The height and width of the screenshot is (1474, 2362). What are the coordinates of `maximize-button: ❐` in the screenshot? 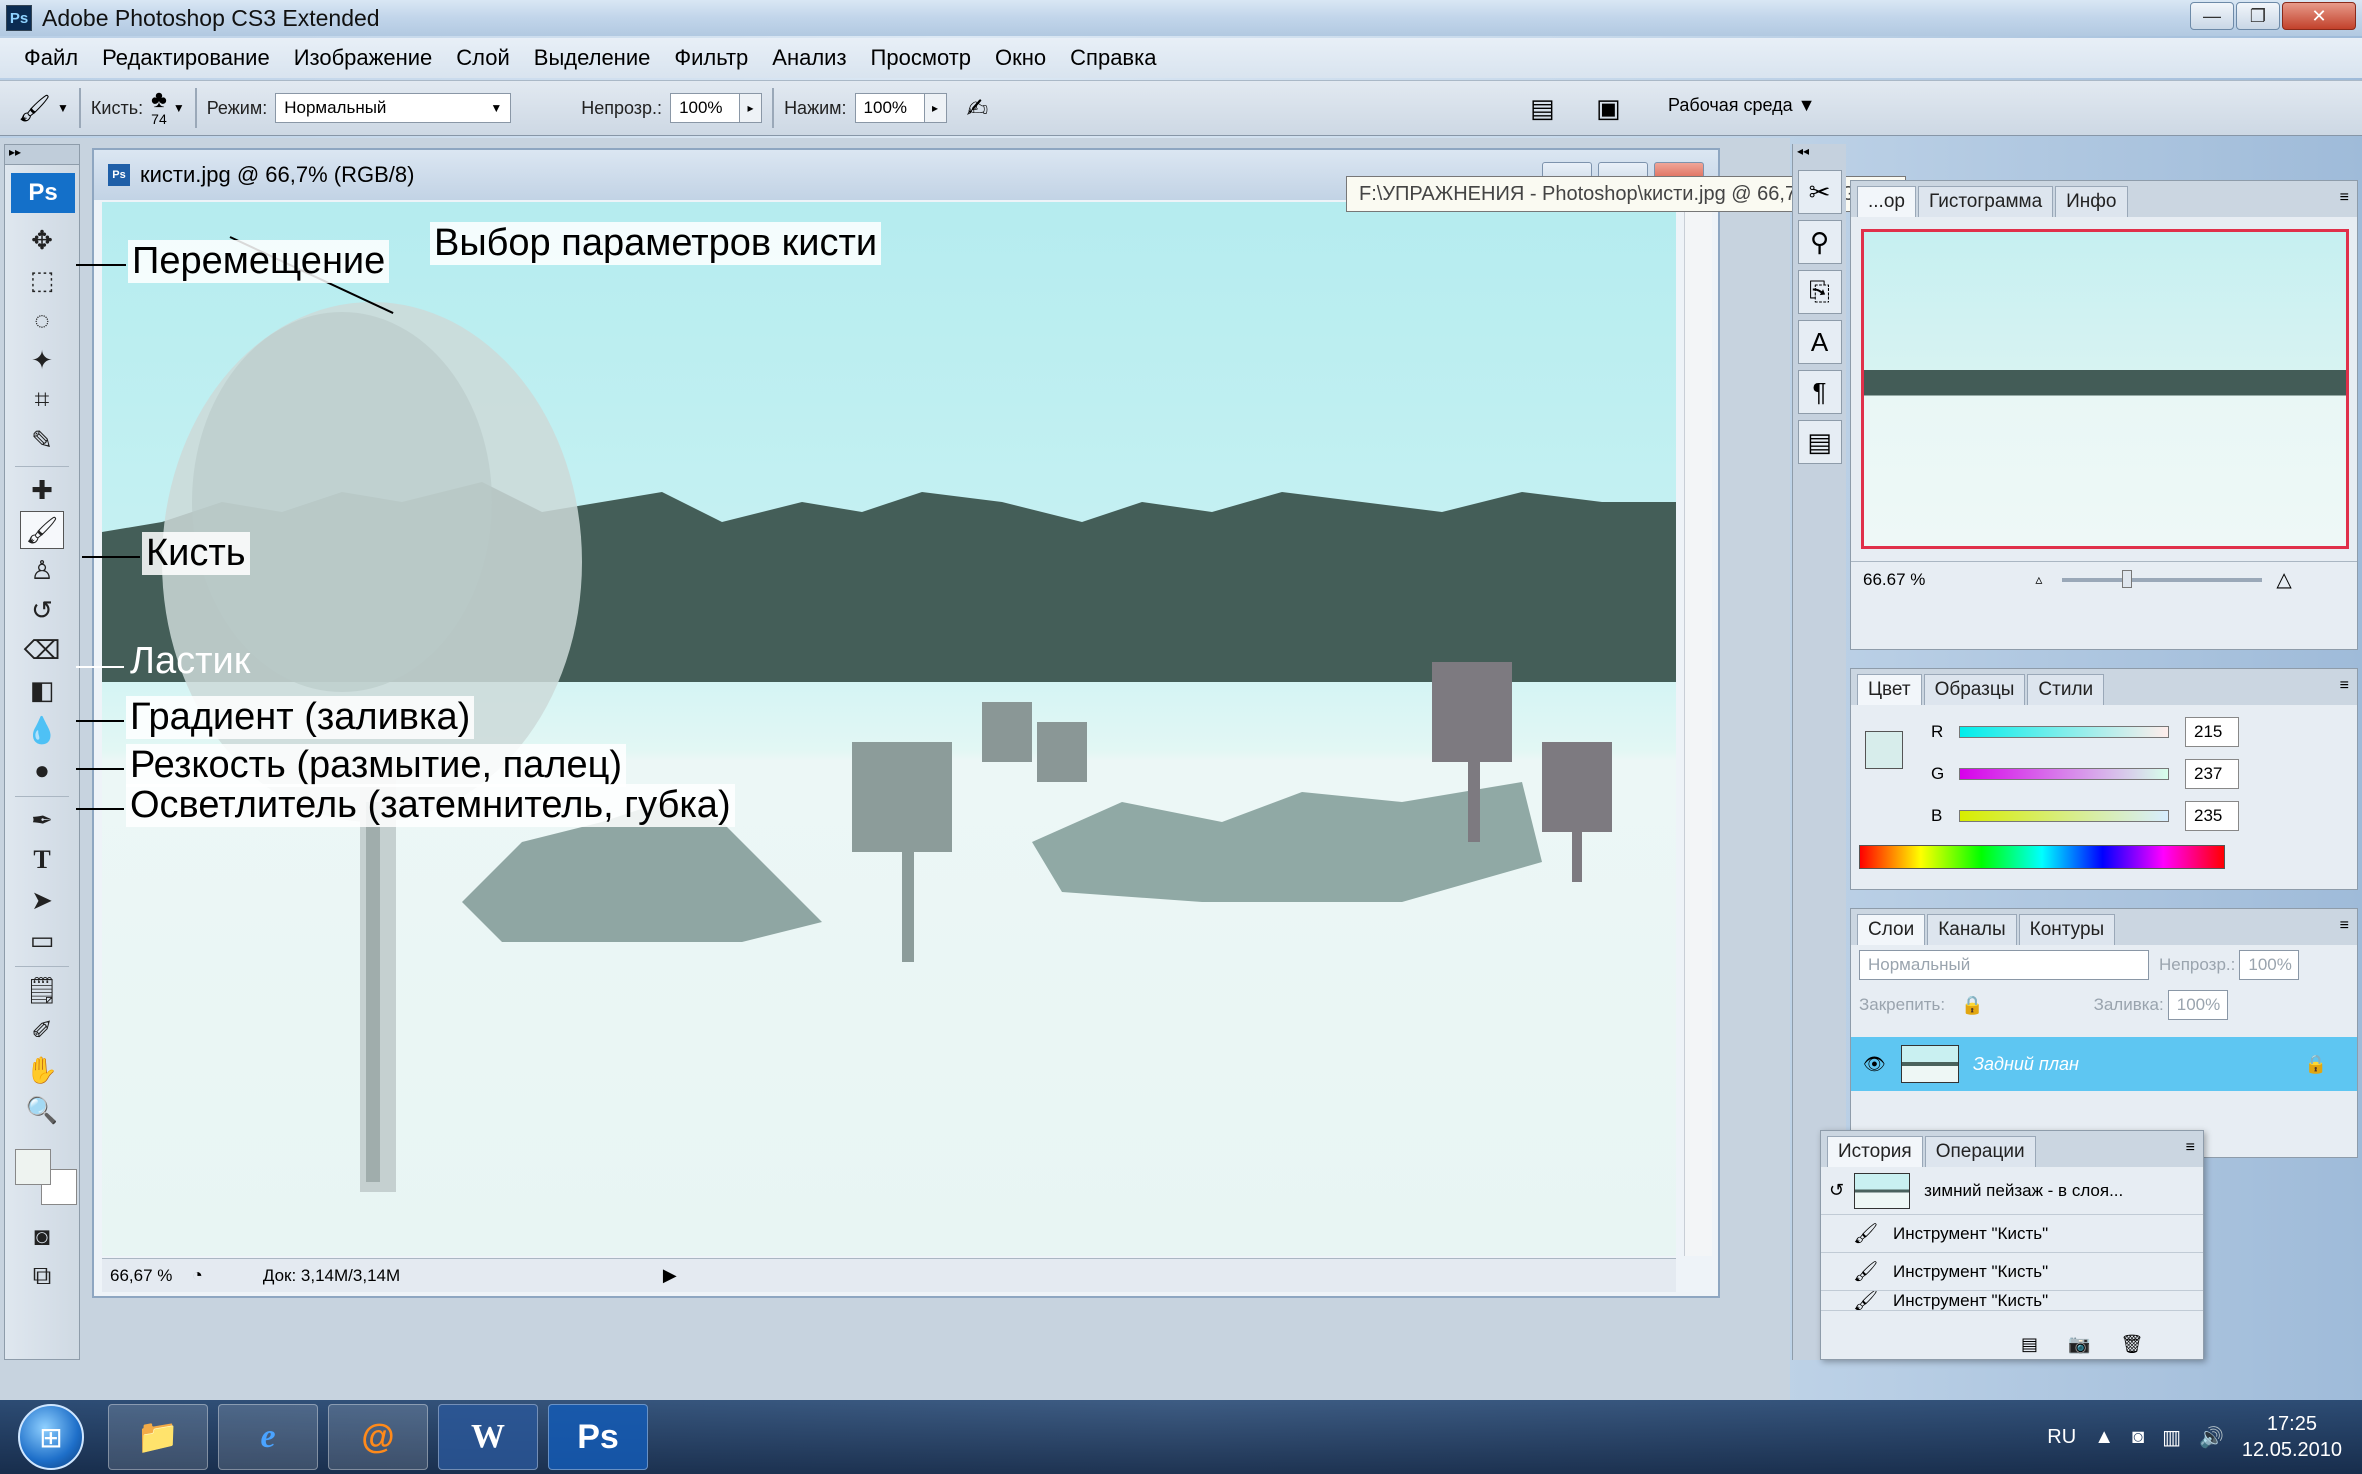 It's located at (2258, 16).